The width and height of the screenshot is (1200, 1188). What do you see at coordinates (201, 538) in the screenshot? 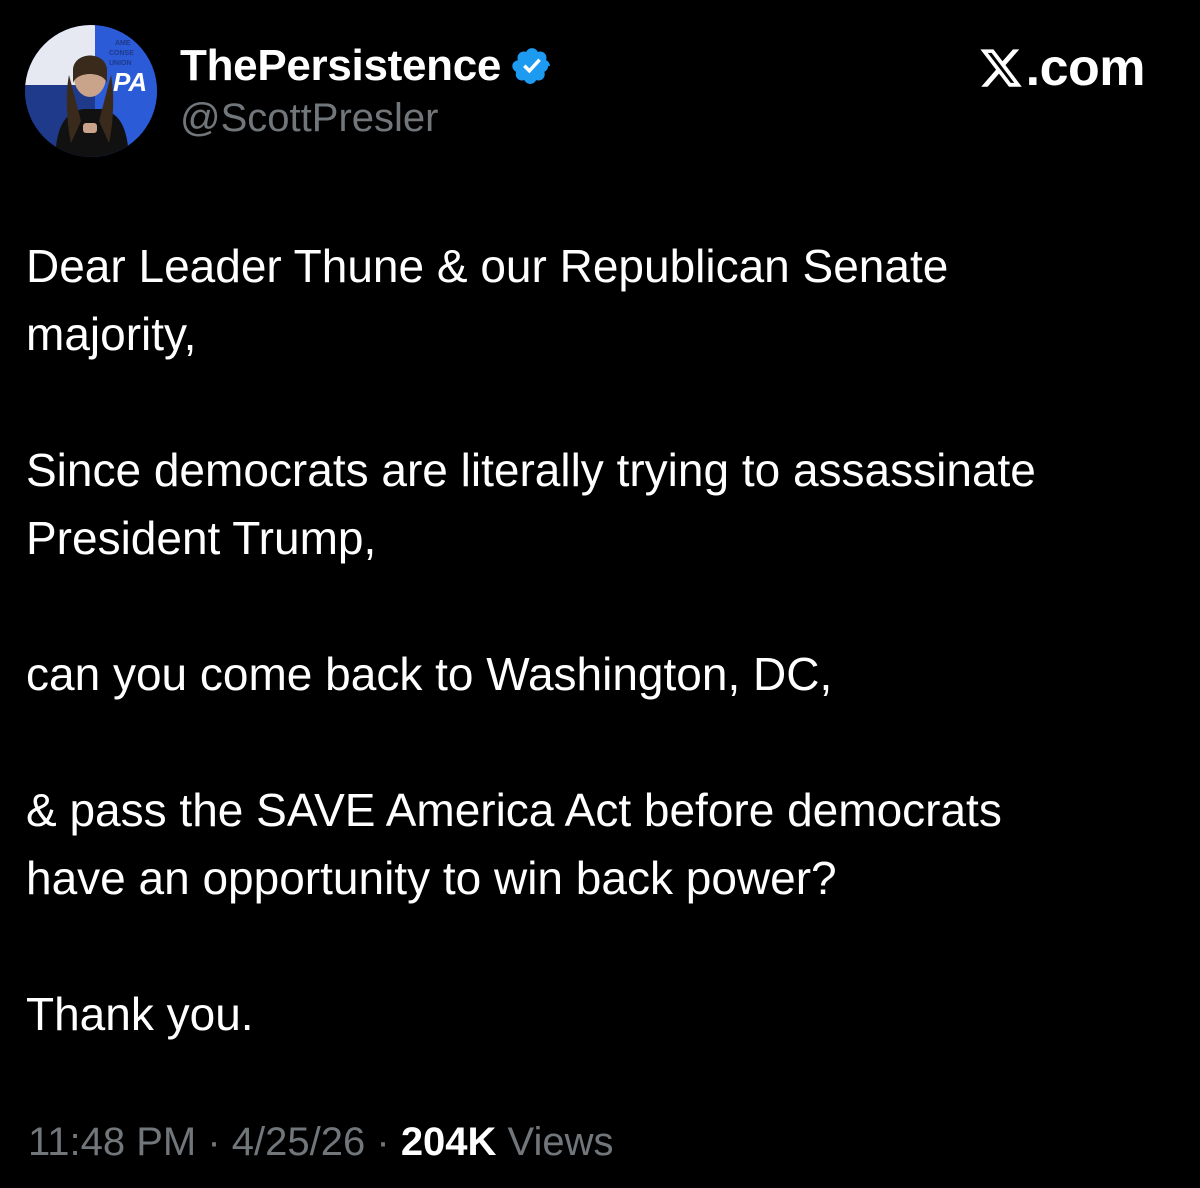
I see `tweet-line: President Trump,` at bounding box center [201, 538].